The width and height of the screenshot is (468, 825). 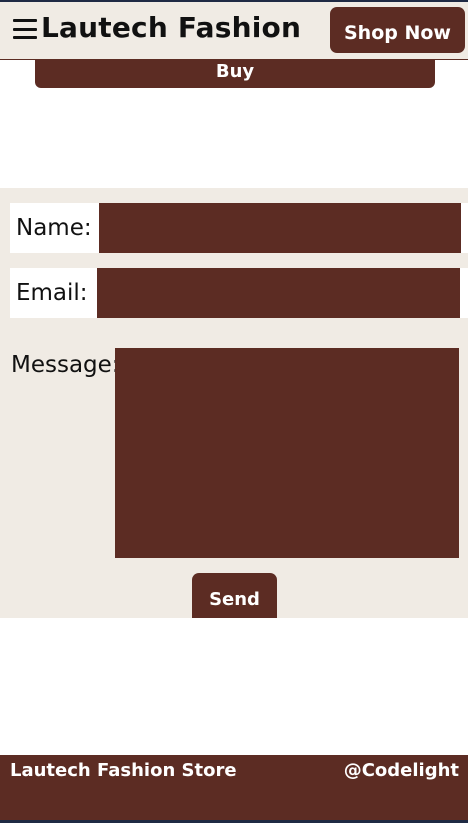 I want to click on name-field, so click(x=280, y=228).